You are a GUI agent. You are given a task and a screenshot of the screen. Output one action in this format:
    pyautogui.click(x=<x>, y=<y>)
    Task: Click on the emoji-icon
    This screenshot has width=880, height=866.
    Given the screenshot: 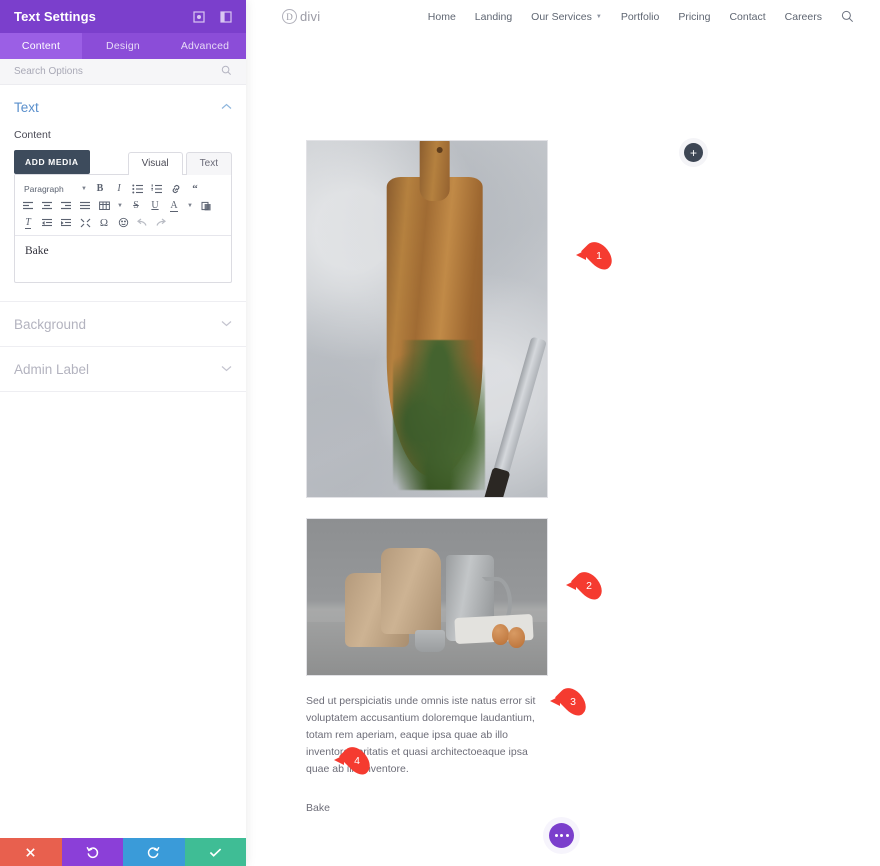 What is the action you would take?
    pyautogui.click(x=123, y=222)
    